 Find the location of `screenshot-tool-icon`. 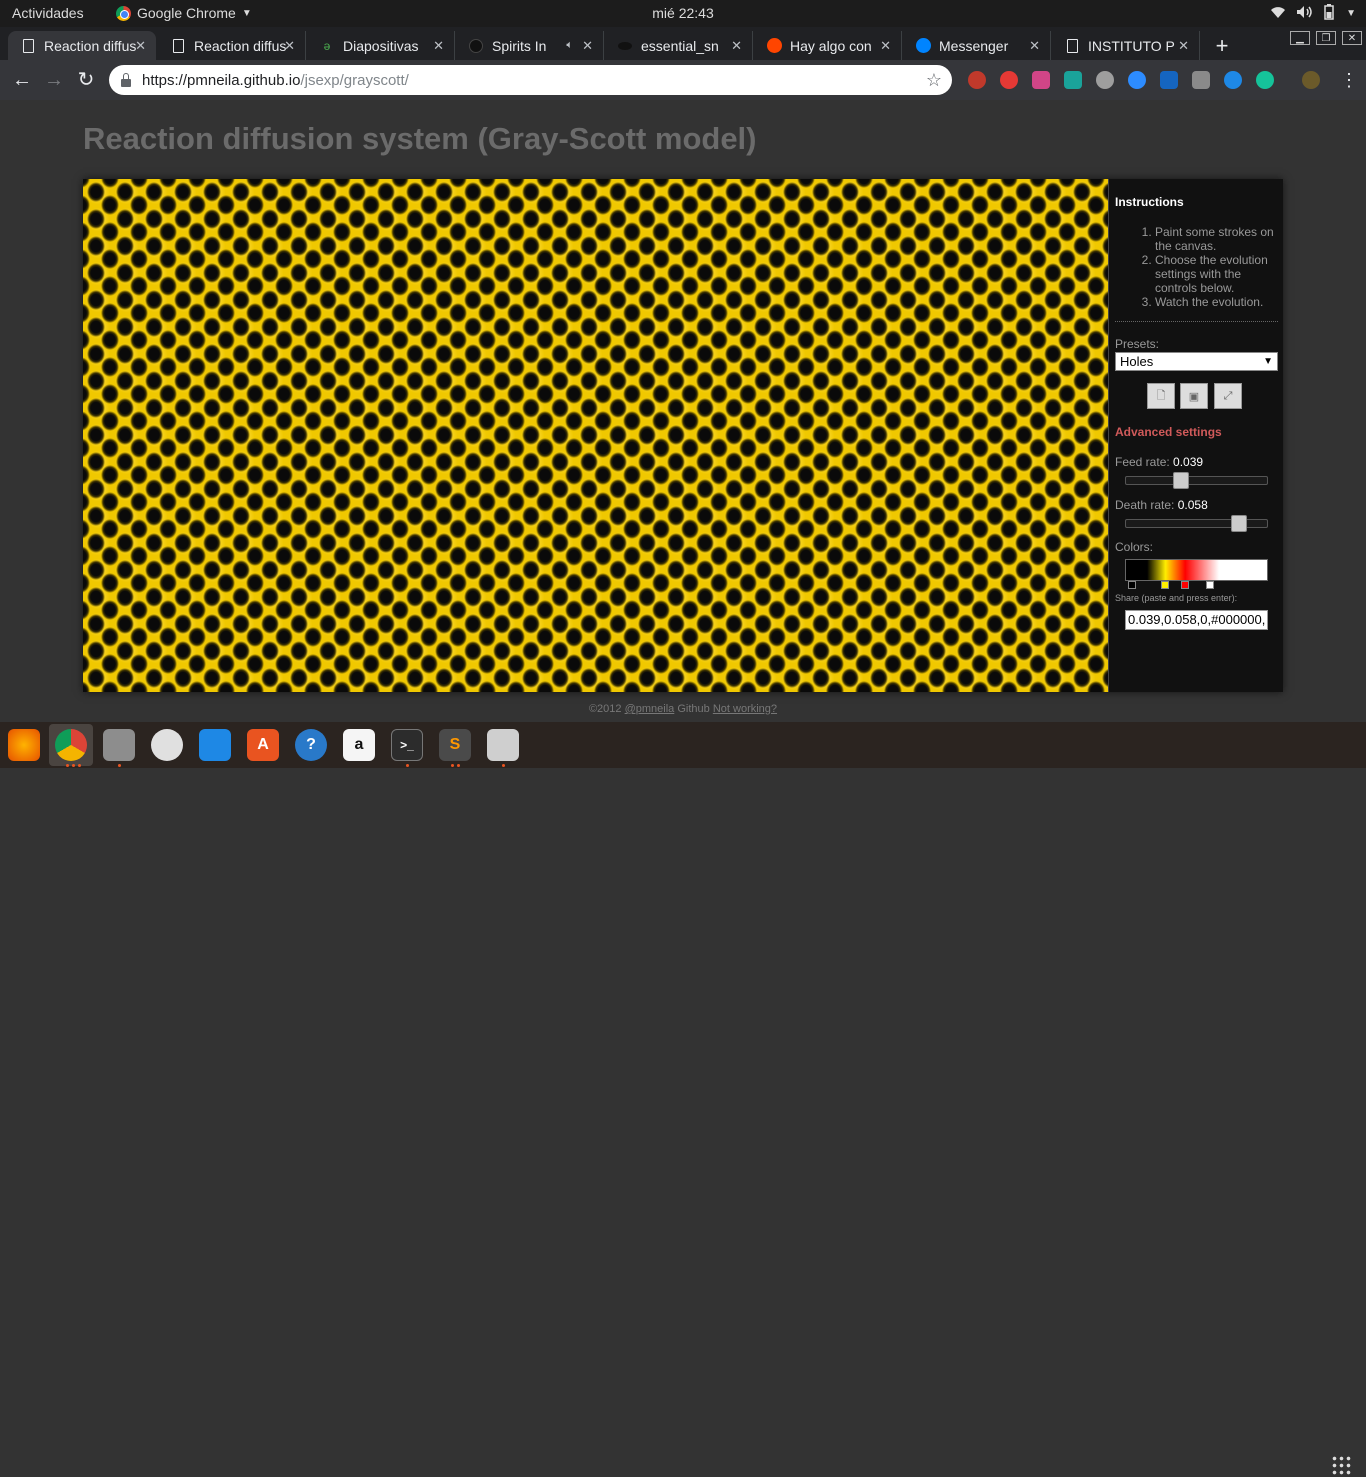

screenshot-tool-icon is located at coordinates (503, 745).